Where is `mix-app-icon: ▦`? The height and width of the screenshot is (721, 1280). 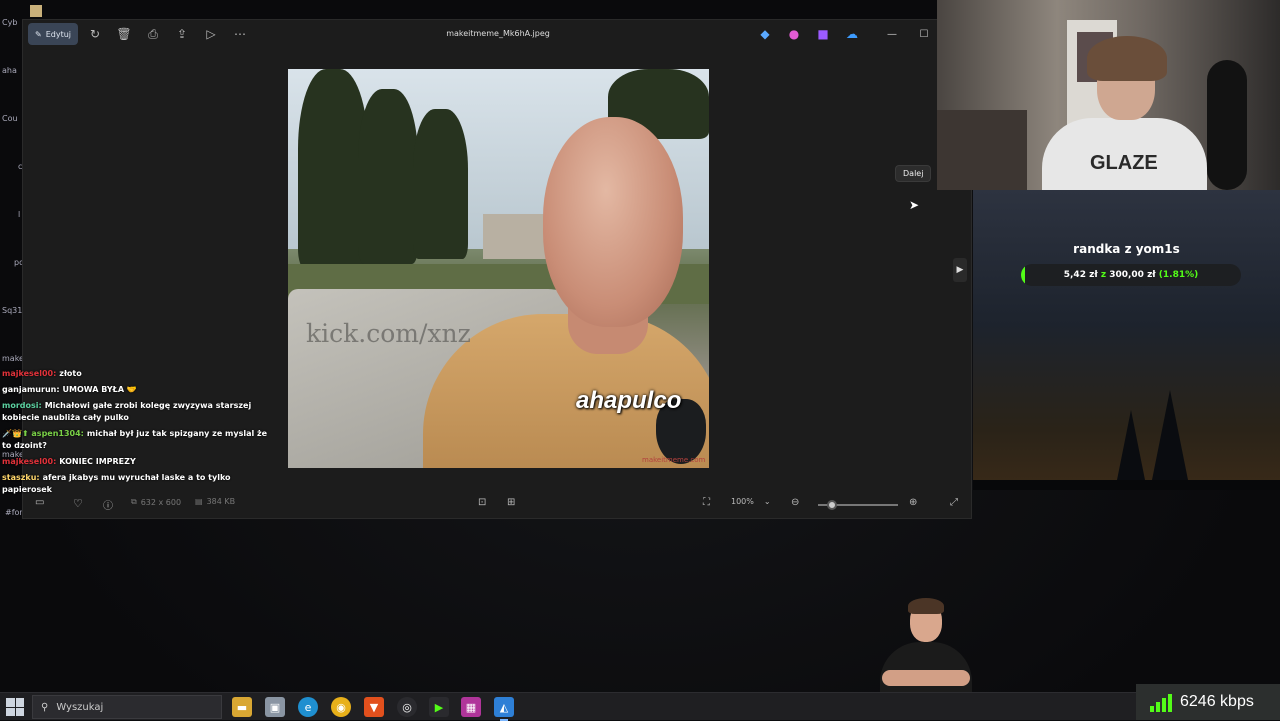
mix-app-icon: ▦ is located at coordinates (471, 707).